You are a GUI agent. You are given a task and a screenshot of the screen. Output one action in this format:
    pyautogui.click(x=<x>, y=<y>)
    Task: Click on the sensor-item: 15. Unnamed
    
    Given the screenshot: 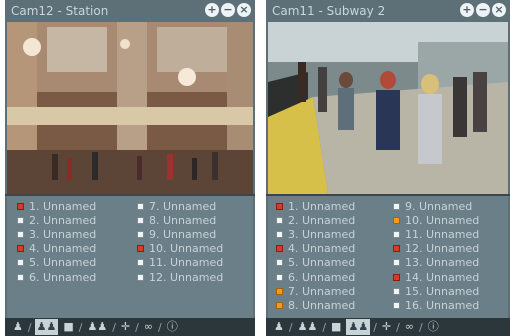 What is the action you would take?
    pyautogui.click(x=436, y=291)
    